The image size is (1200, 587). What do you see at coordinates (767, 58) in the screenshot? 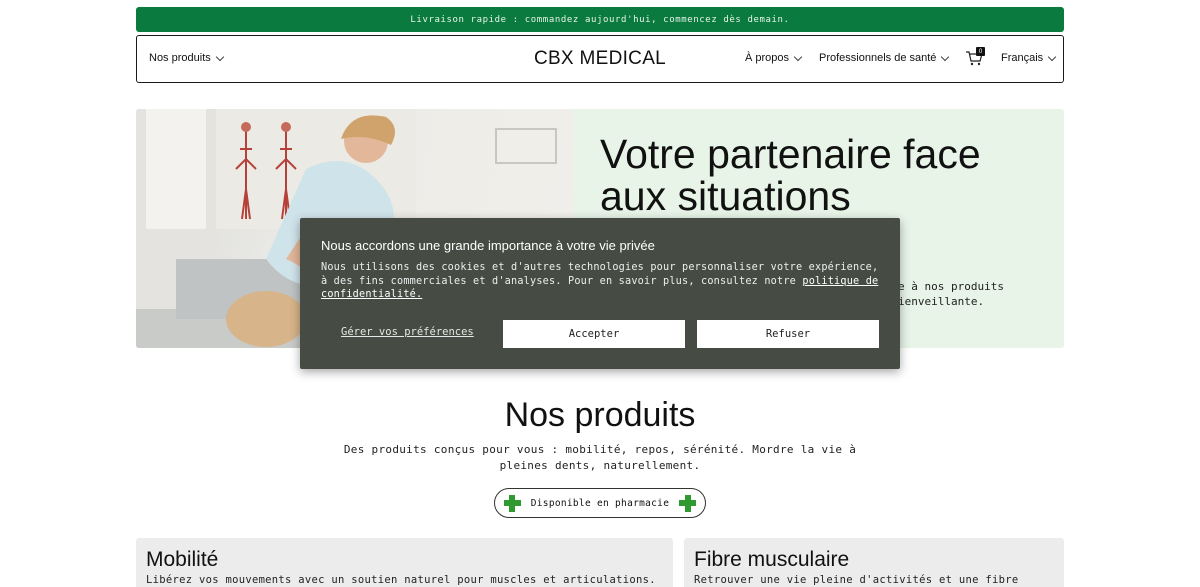
I see `nav-about-label: À propos` at bounding box center [767, 58].